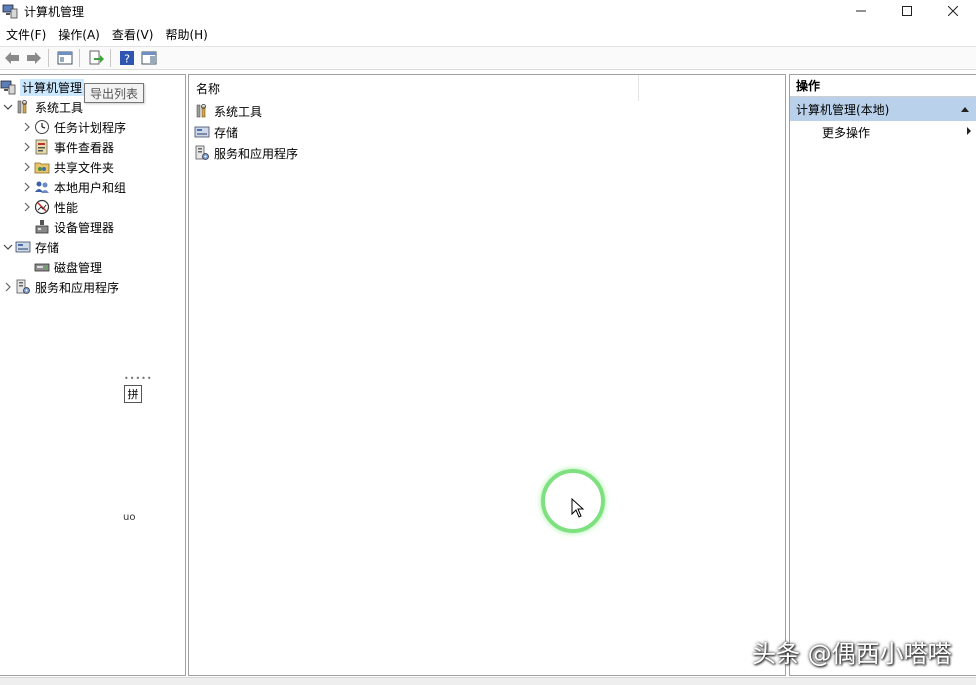 The image size is (976, 685). I want to click on mouse-cursor-icon, so click(578, 509).